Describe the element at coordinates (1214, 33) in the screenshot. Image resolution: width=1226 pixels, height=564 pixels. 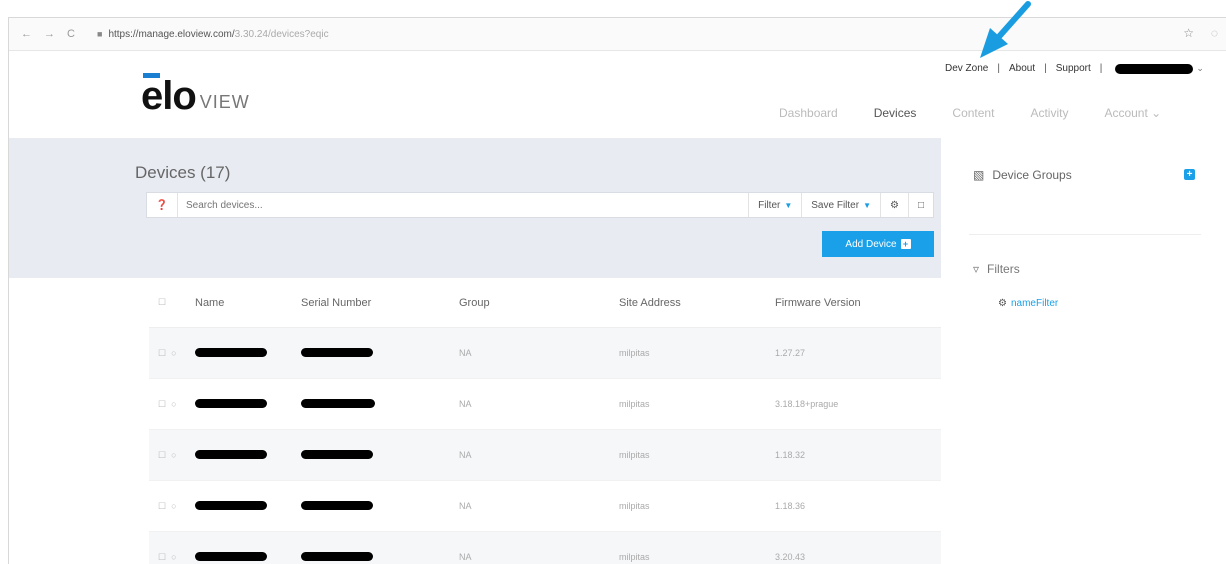
I see `extension-icon: ◌` at that location.